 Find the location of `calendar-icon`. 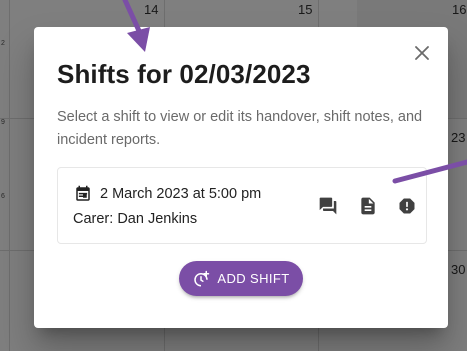

calendar-icon is located at coordinates (83, 193).